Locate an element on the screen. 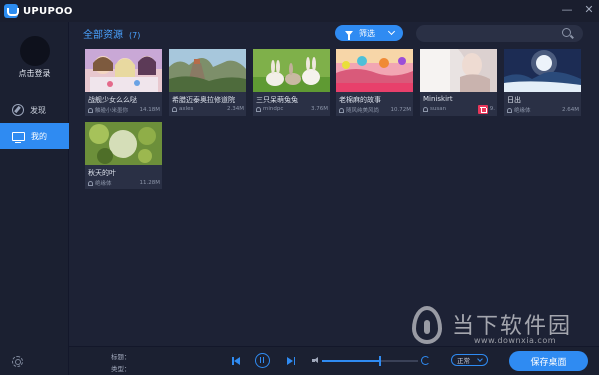 Image resolution: width=599 pixels, height=375 pixels. volume-handle is located at coordinates (379, 361).